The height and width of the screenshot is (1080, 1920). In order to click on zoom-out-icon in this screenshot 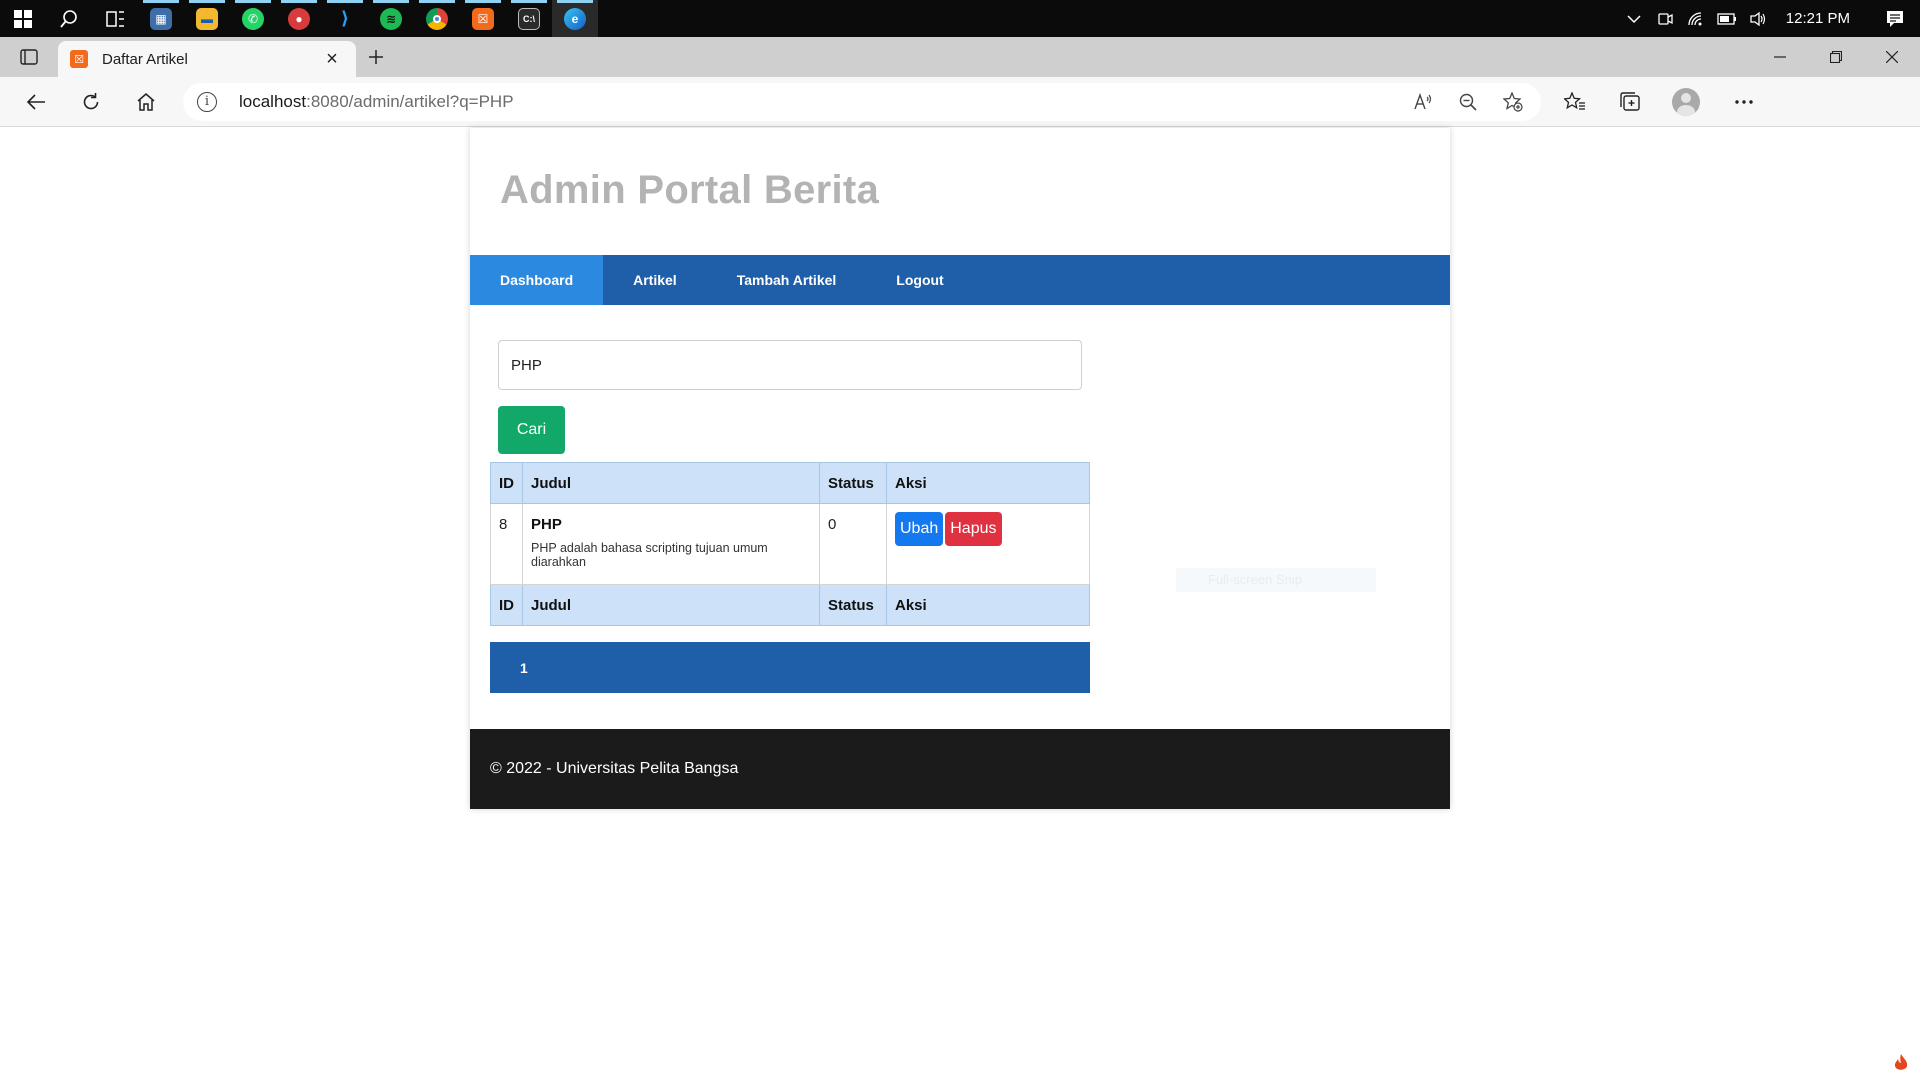, I will do `click(1468, 102)`.